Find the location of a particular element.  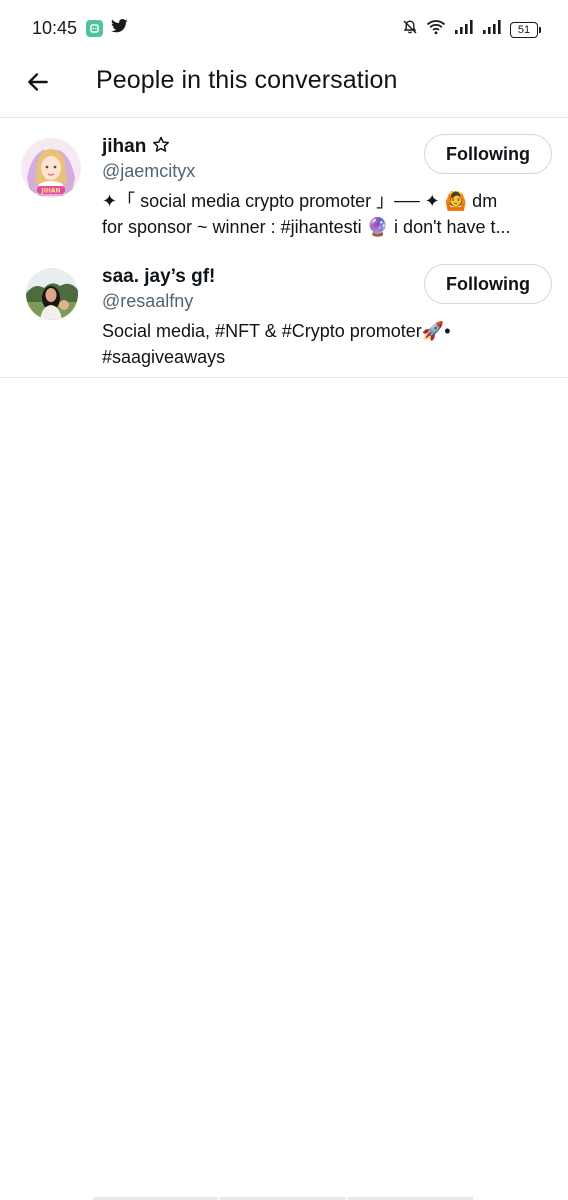

app-notification-icon is located at coordinates (94, 28).